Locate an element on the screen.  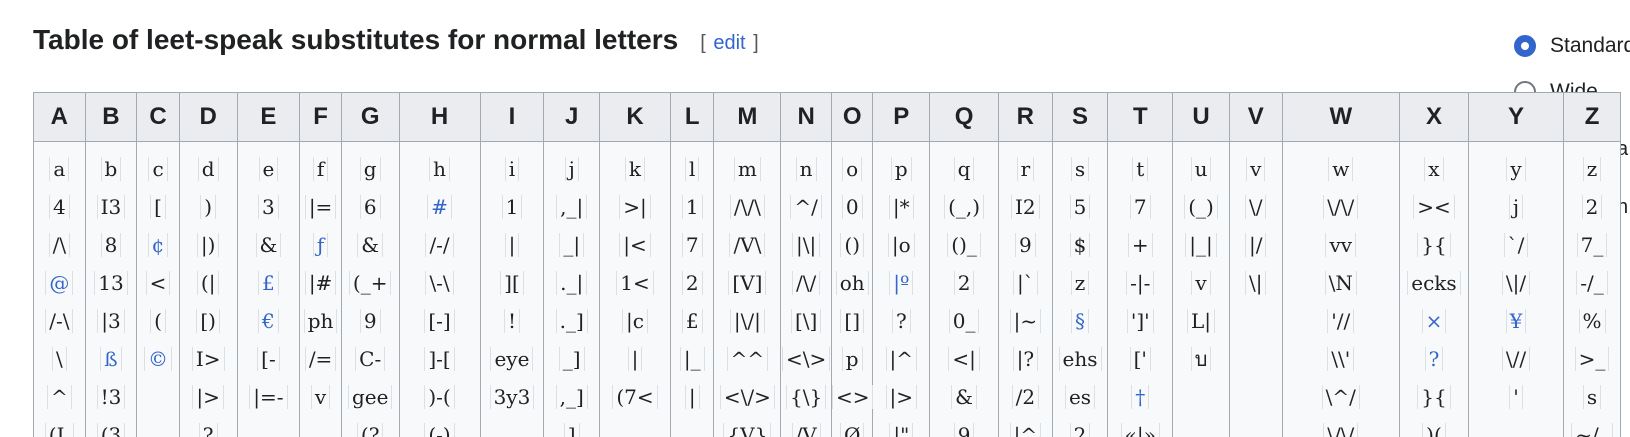
substitute-text: | is located at coordinates (692, 397).